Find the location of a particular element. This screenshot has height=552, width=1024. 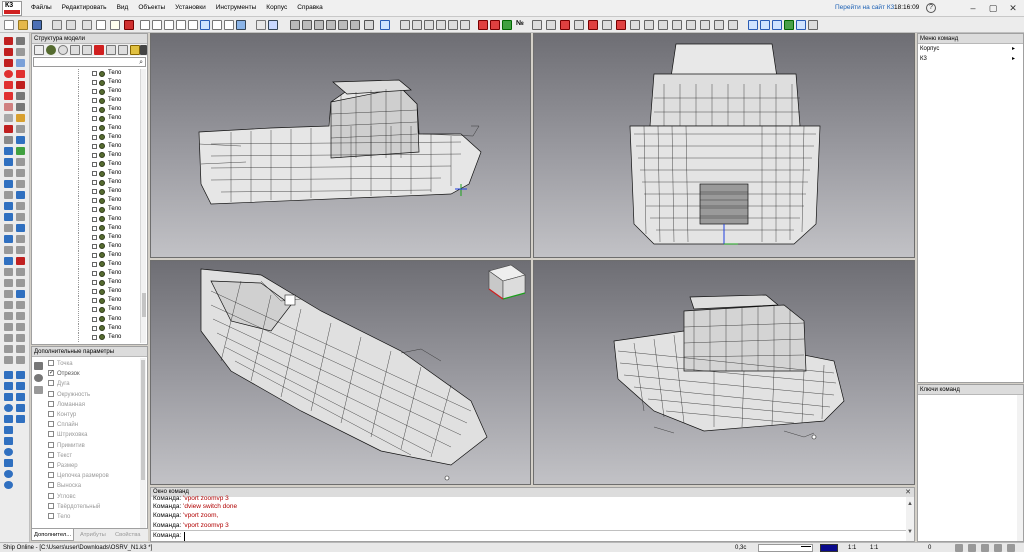

tool-30-icon is located at coordinates (20, 195).